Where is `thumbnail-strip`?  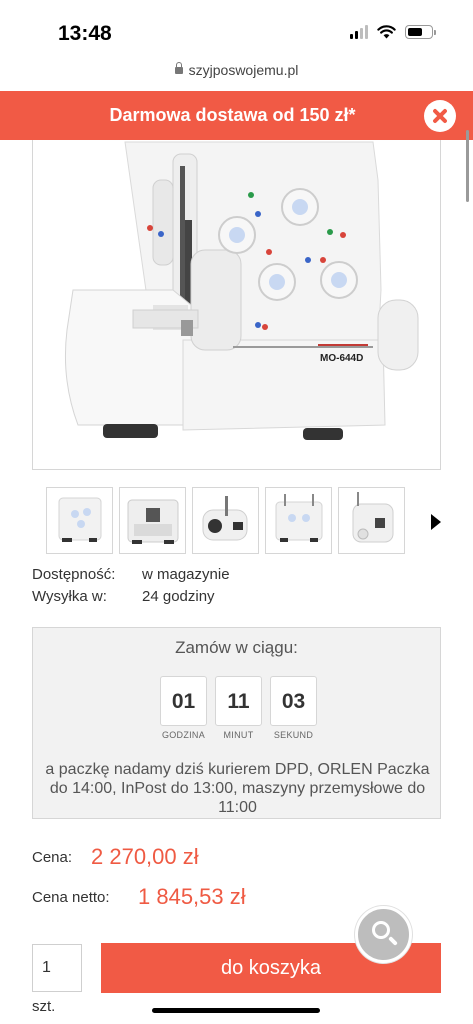 thumbnail-strip is located at coordinates (225, 520).